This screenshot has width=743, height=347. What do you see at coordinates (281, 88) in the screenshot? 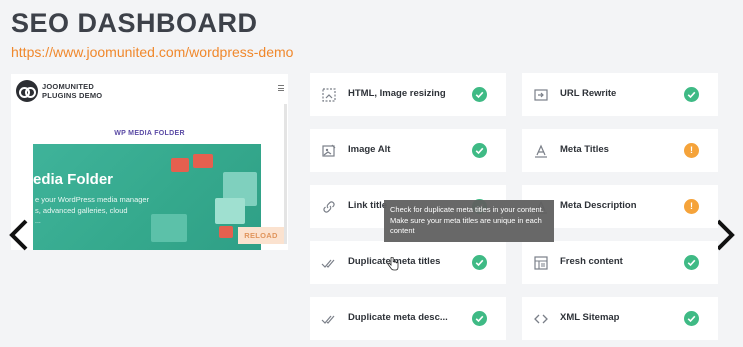
I see `hamburger-menu-icon` at bounding box center [281, 88].